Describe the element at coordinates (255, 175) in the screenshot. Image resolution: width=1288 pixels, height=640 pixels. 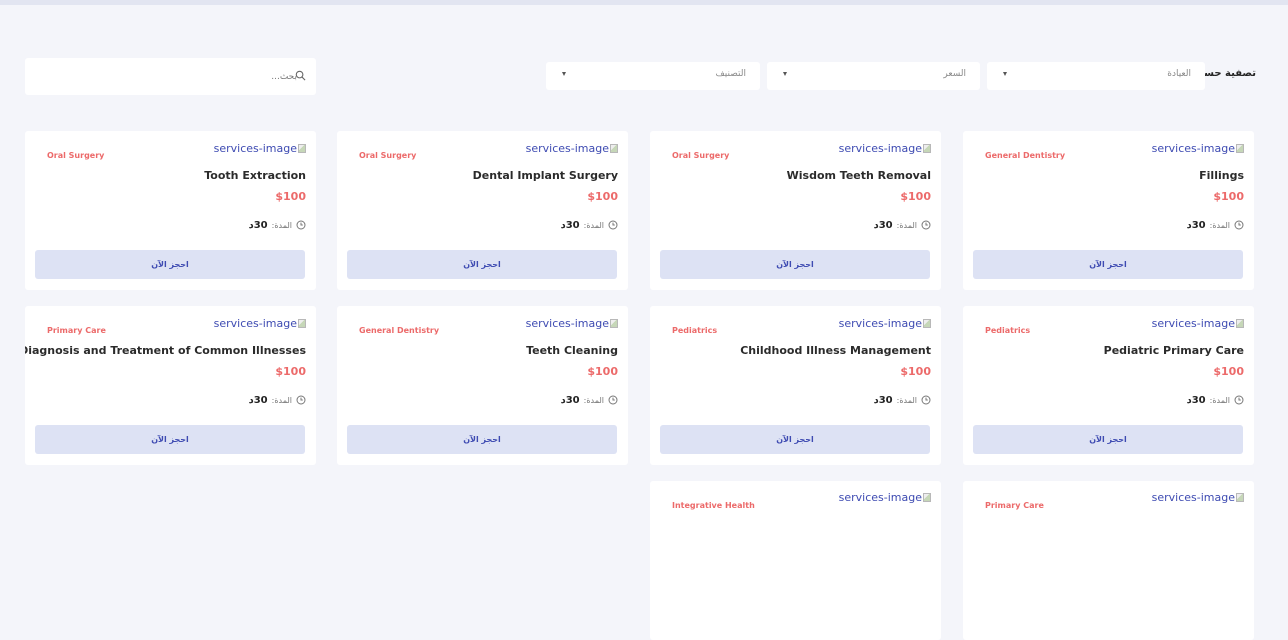
I see `service-title: Tooth Extraction` at that location.